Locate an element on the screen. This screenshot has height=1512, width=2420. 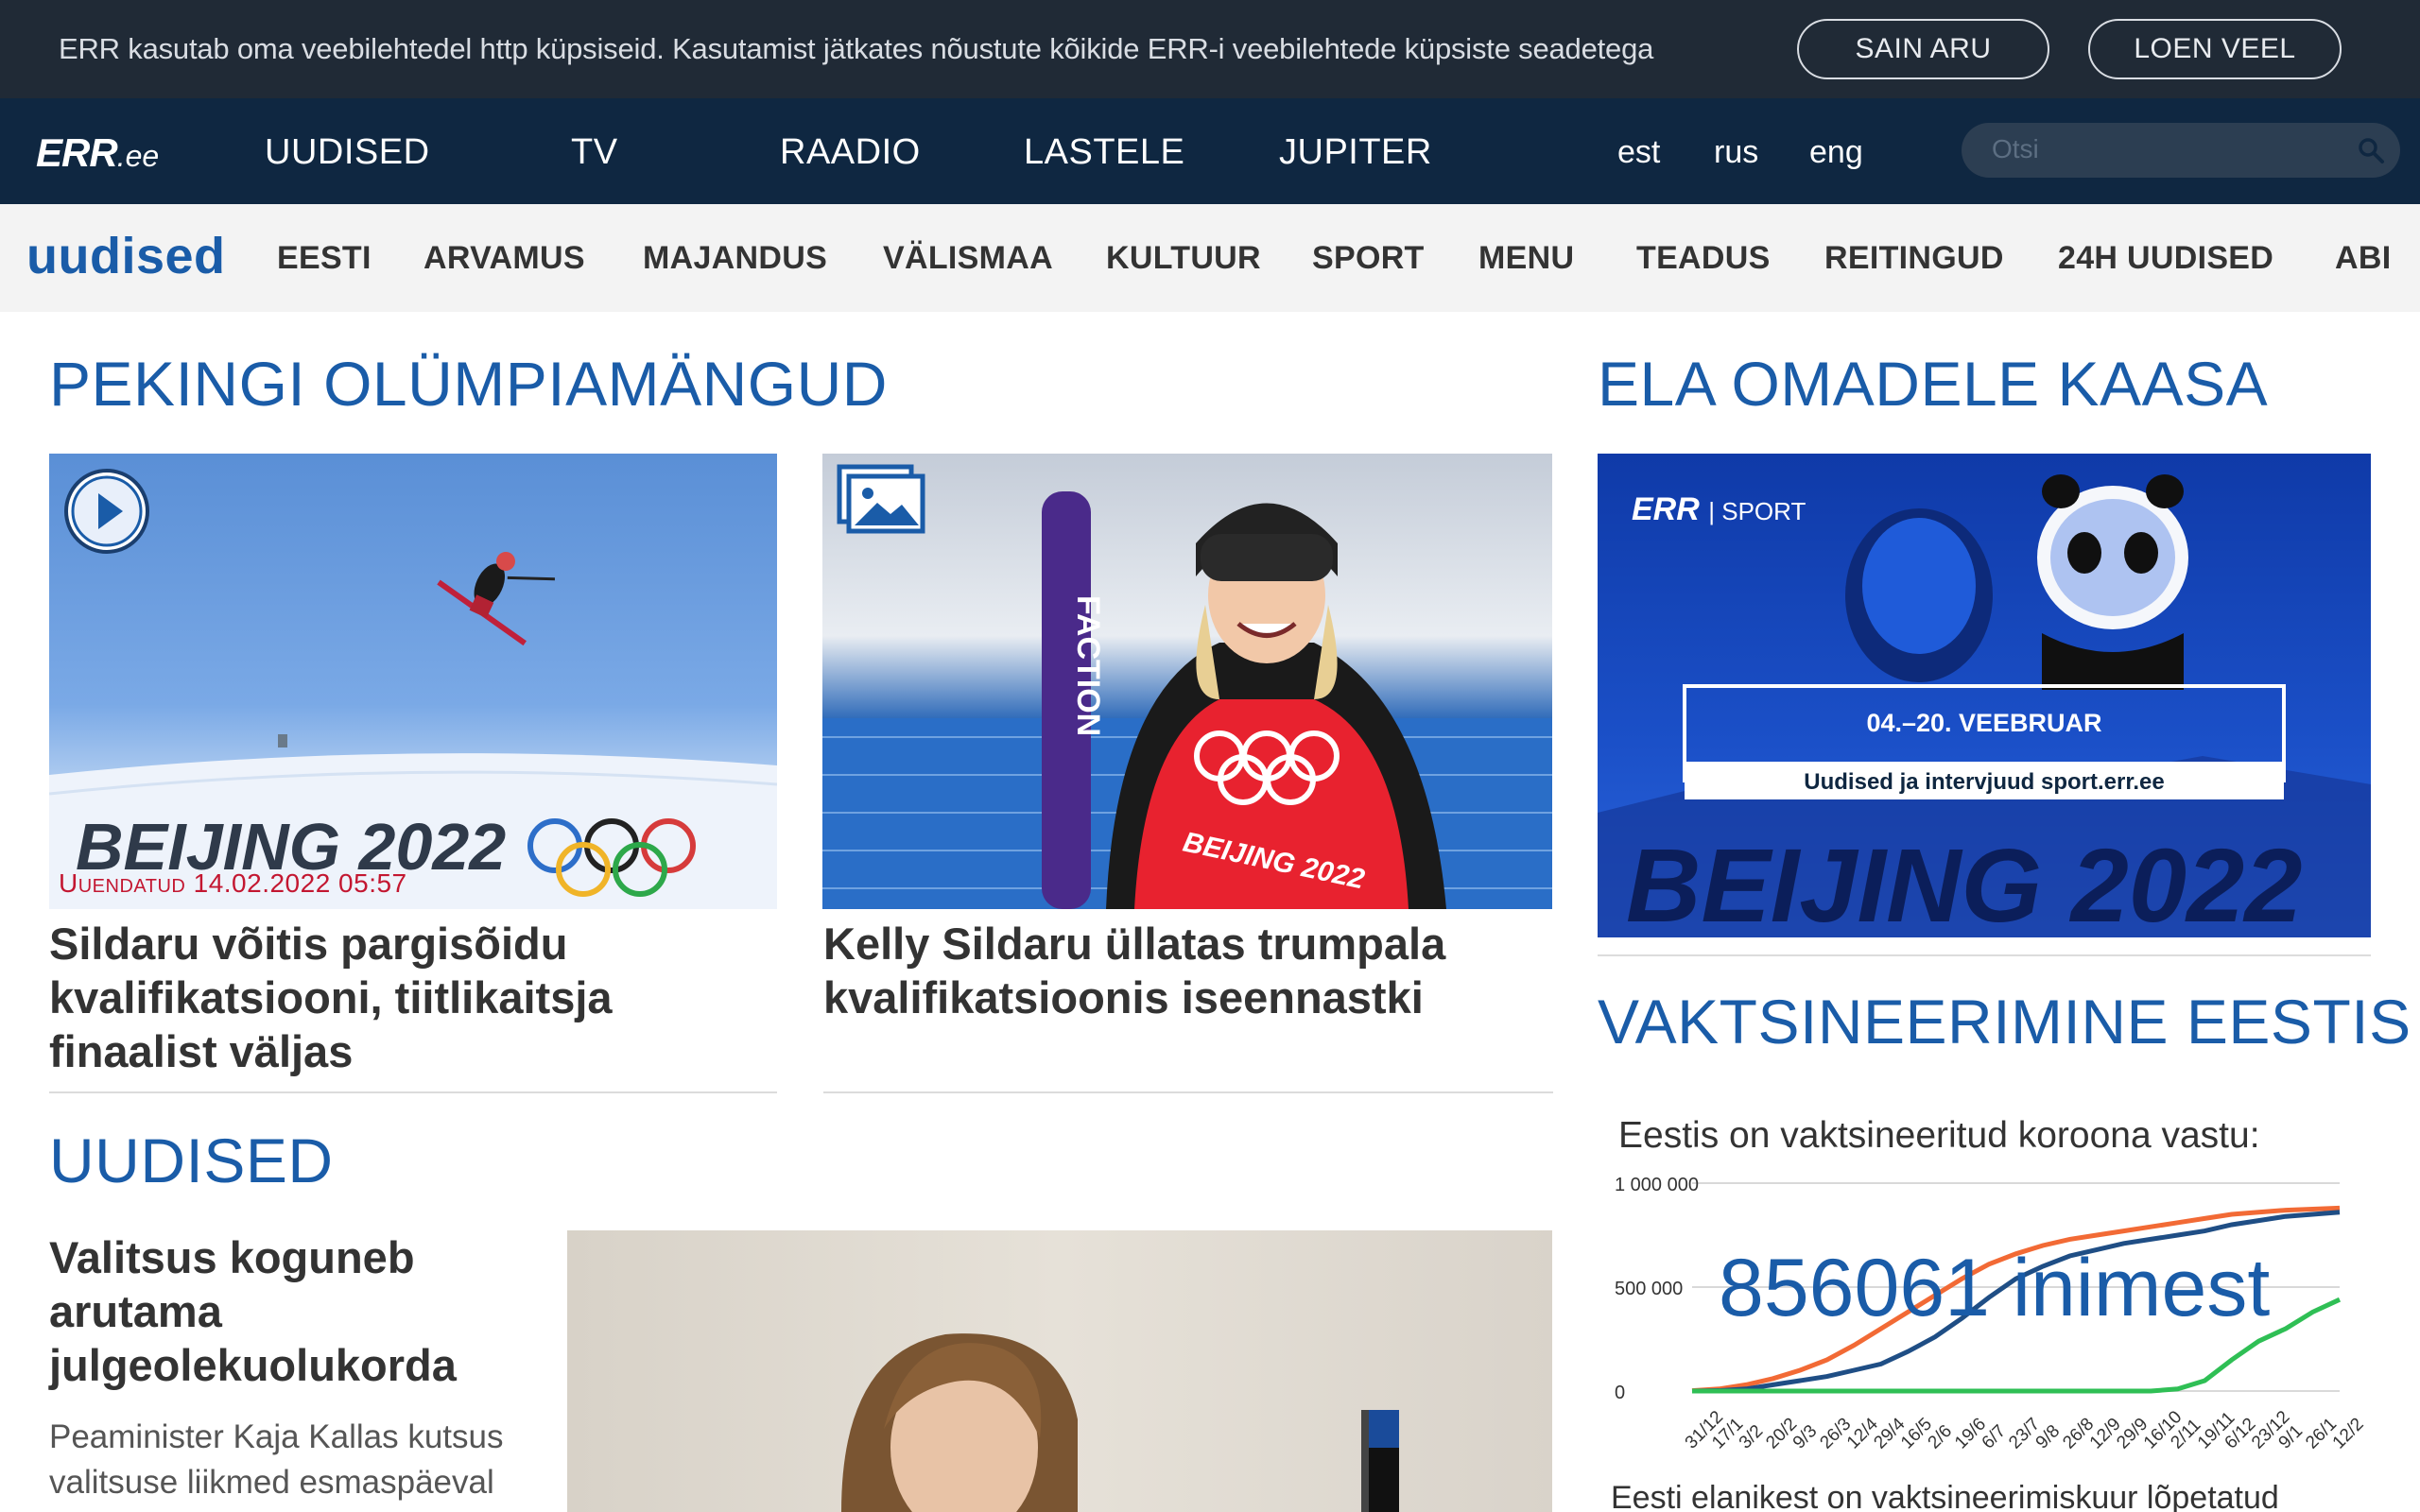
nav-uudised: UUDISED is located at coordinates (347, 152).